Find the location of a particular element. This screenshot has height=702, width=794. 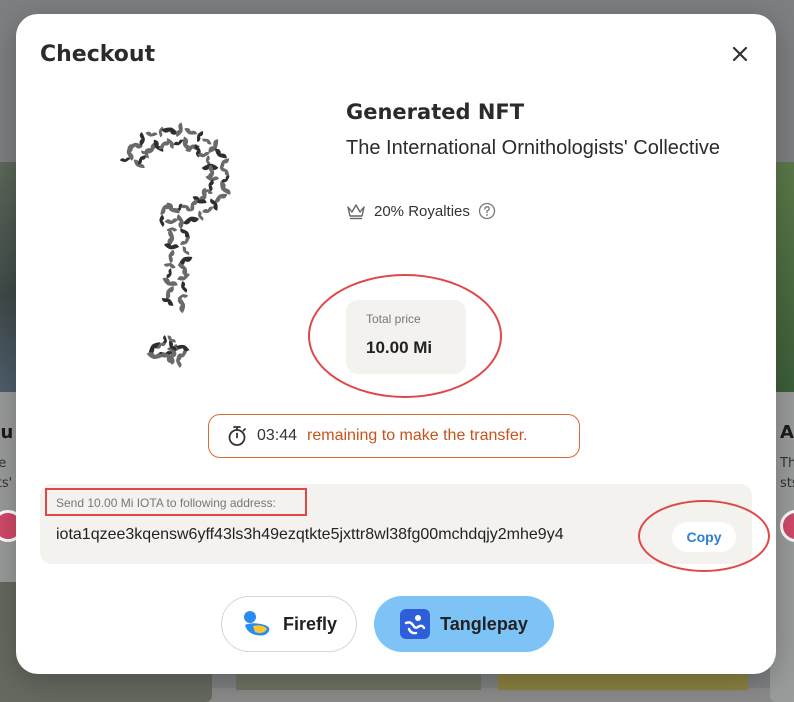

modal-title: Checkout is located at coordinates (98, 54).